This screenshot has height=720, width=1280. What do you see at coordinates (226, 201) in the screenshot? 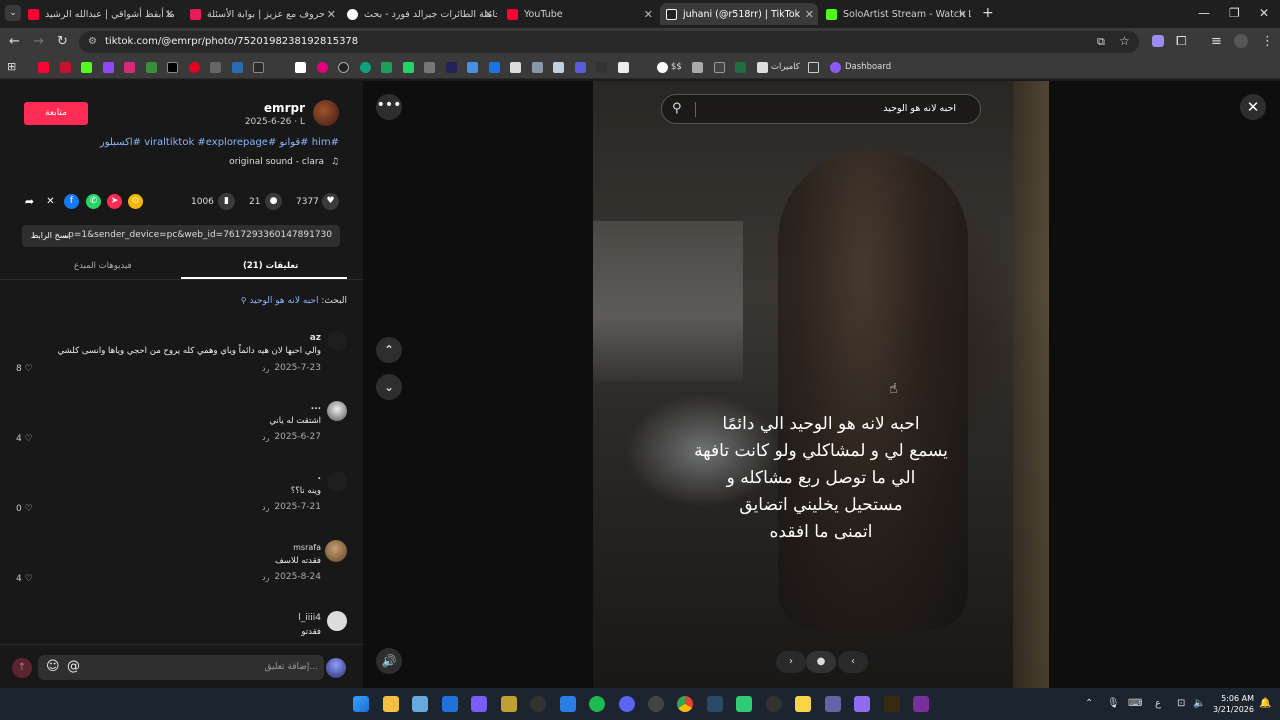
I see `bookmark-icon: ▮` at bounding box center [226, 201].